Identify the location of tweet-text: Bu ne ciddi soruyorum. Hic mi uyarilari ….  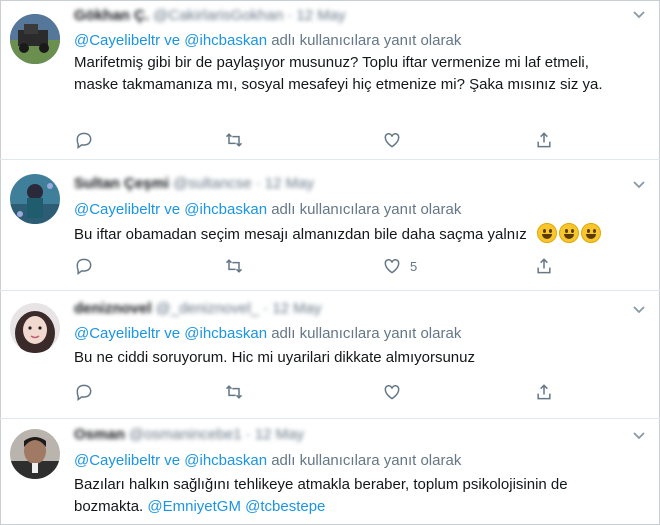
(274, 357).